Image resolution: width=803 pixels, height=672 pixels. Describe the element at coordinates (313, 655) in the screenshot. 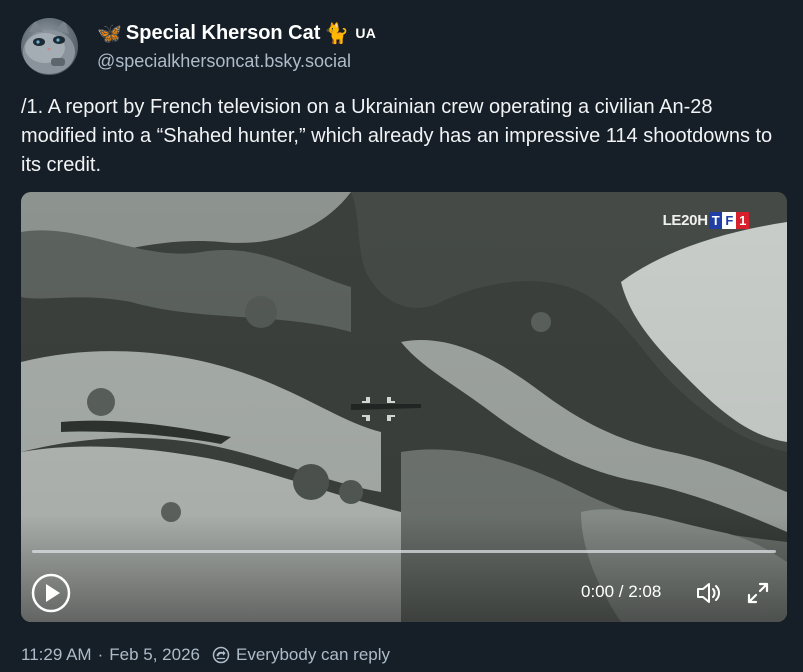

I see `reply-setting-label: Everybody can reply` at that location.